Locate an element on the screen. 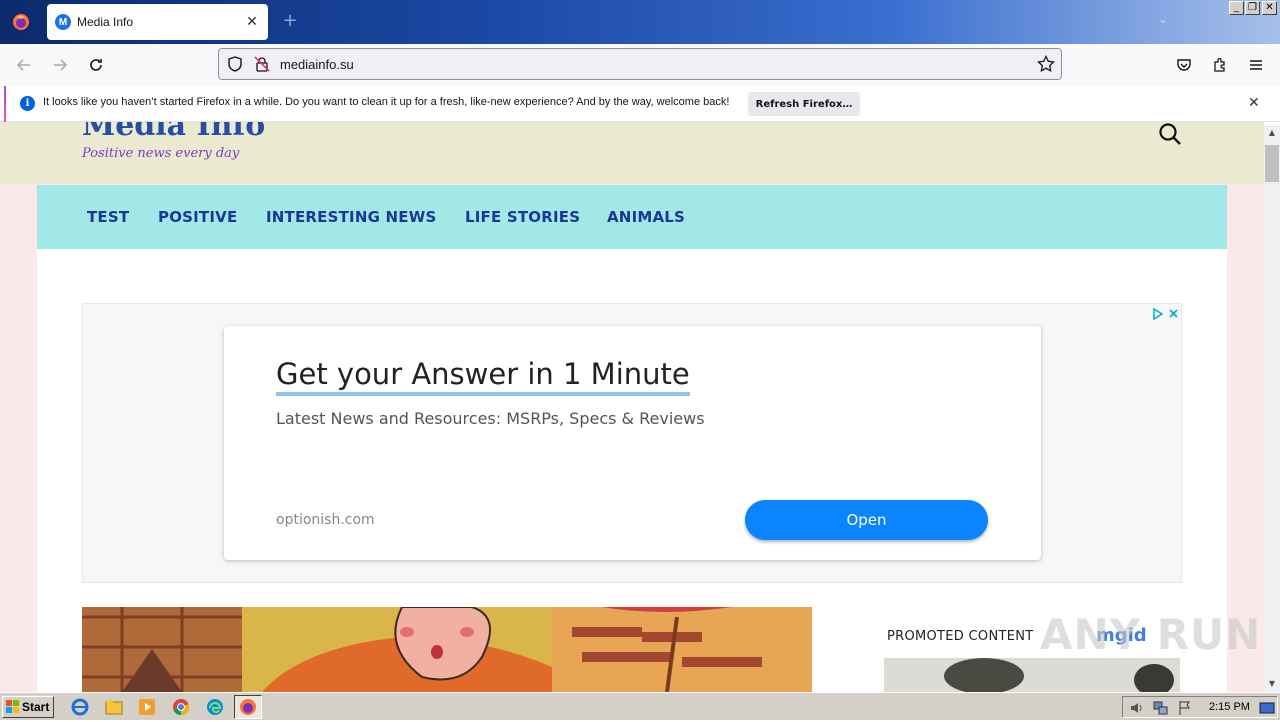 The width and height of the screenshot is (1280, 722). network-icon is located at coordinates (1161, 710).